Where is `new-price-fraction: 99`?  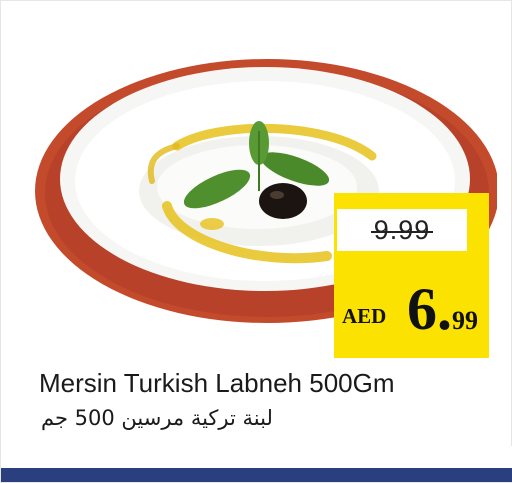 new-price-fraction: 99 is located at coordinates (465, 320).